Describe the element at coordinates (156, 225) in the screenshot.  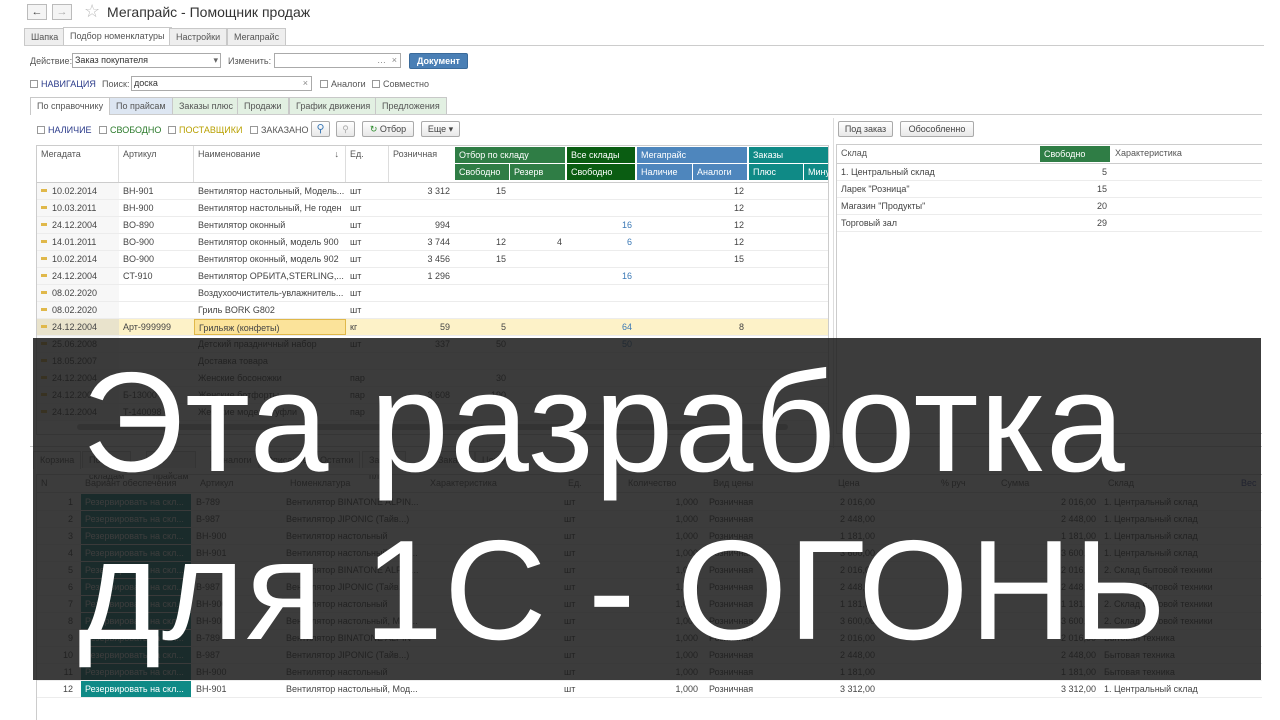
I see `cell-article: BO-890` at that location.